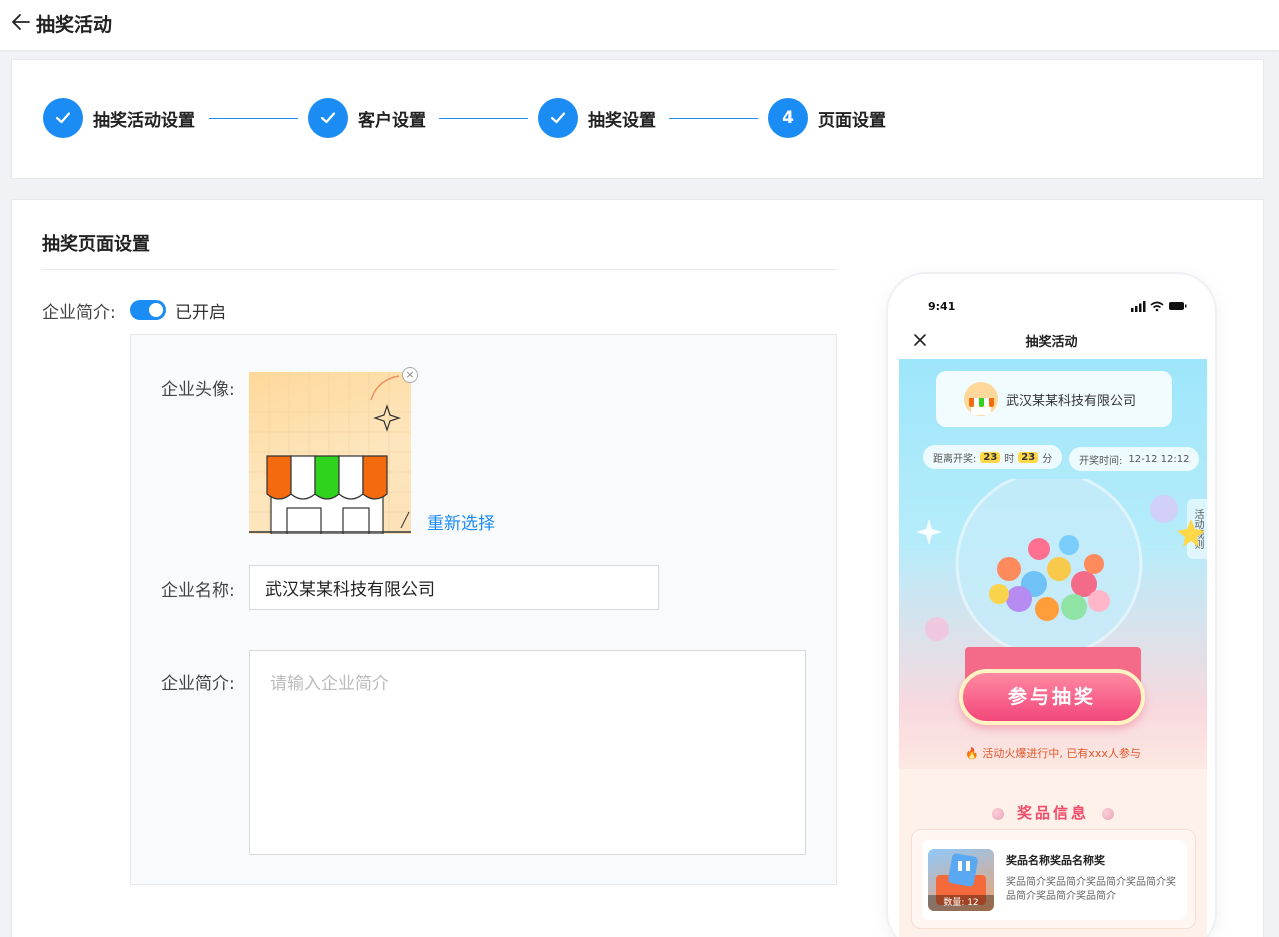 The height and width of the screenshot is (937, 1279). What do you see at coordinates (852, 120) in the screenshot?
I see `step-label: 页面设置` at bounding box center [852, 120].